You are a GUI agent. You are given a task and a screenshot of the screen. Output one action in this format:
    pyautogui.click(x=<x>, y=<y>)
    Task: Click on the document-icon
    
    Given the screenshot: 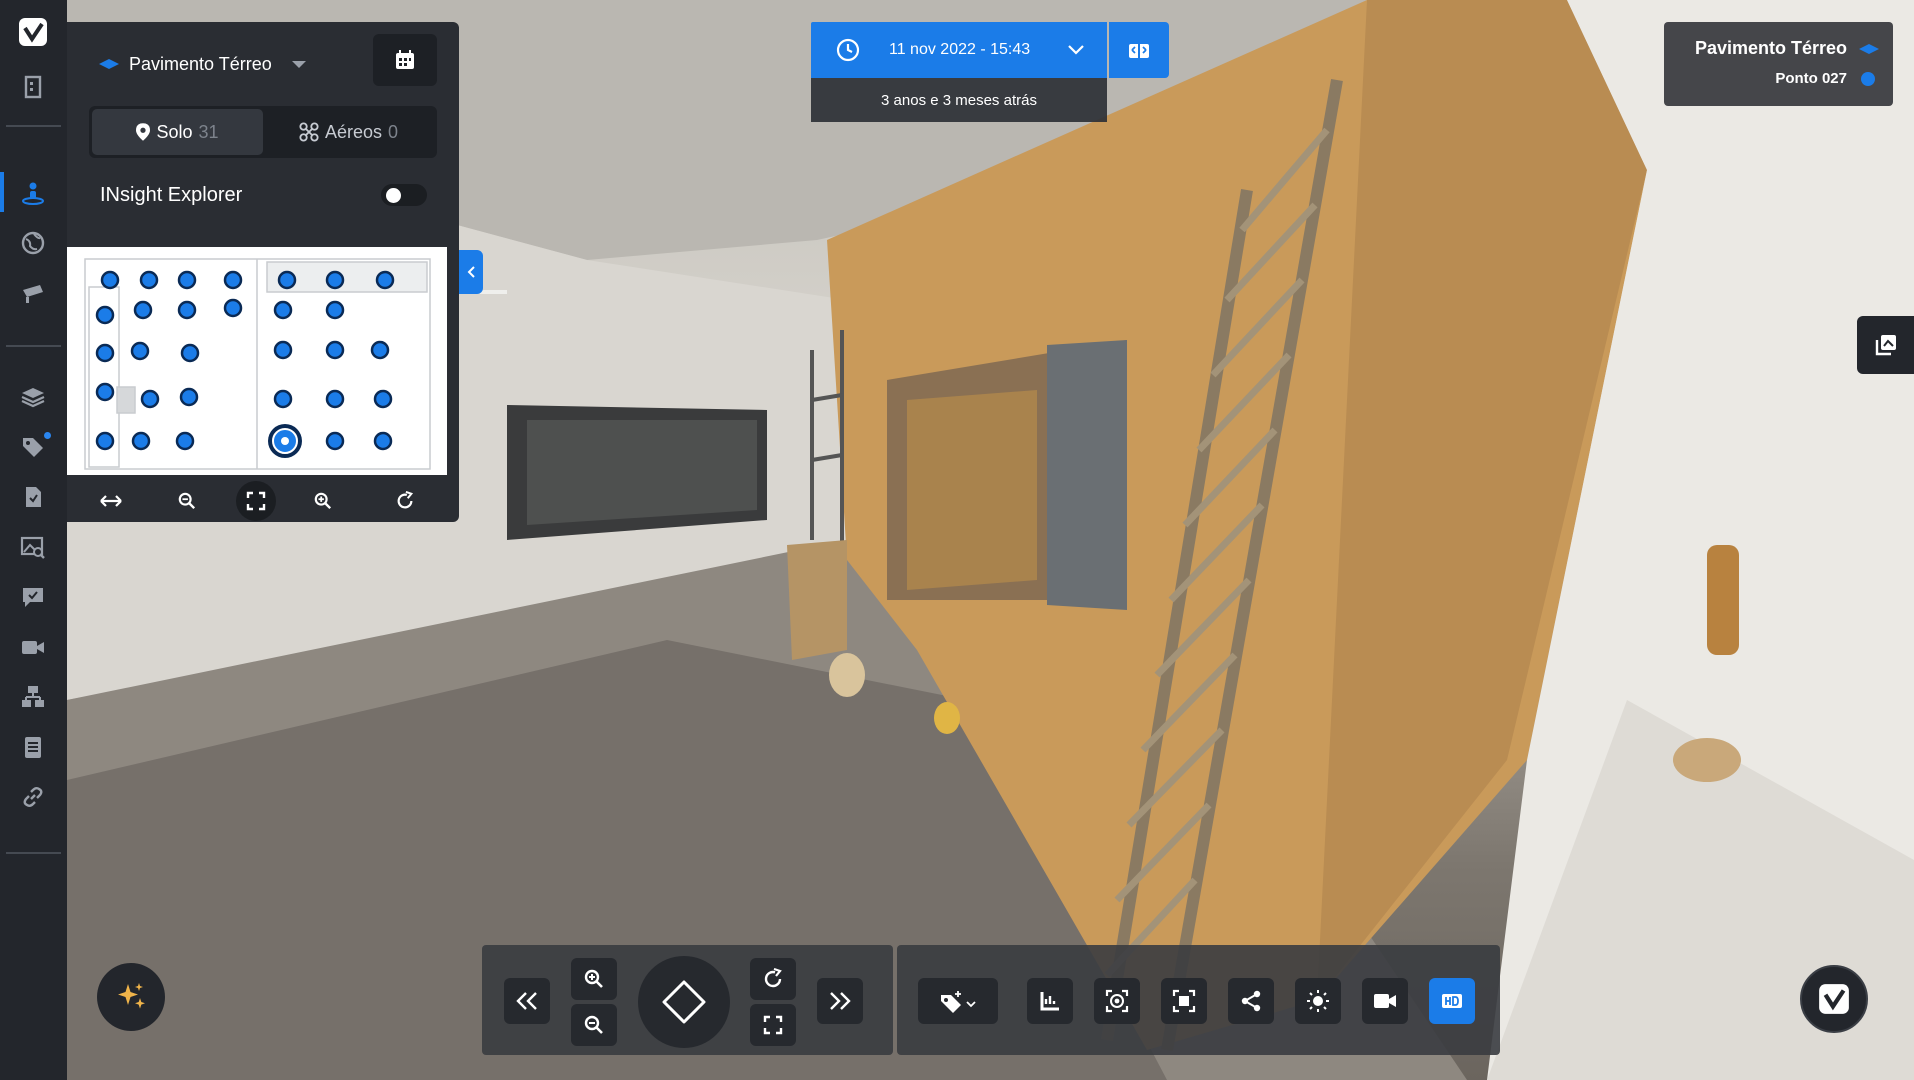 What is the action you would take?
    pyautogui.click(x=33, y=497)
    